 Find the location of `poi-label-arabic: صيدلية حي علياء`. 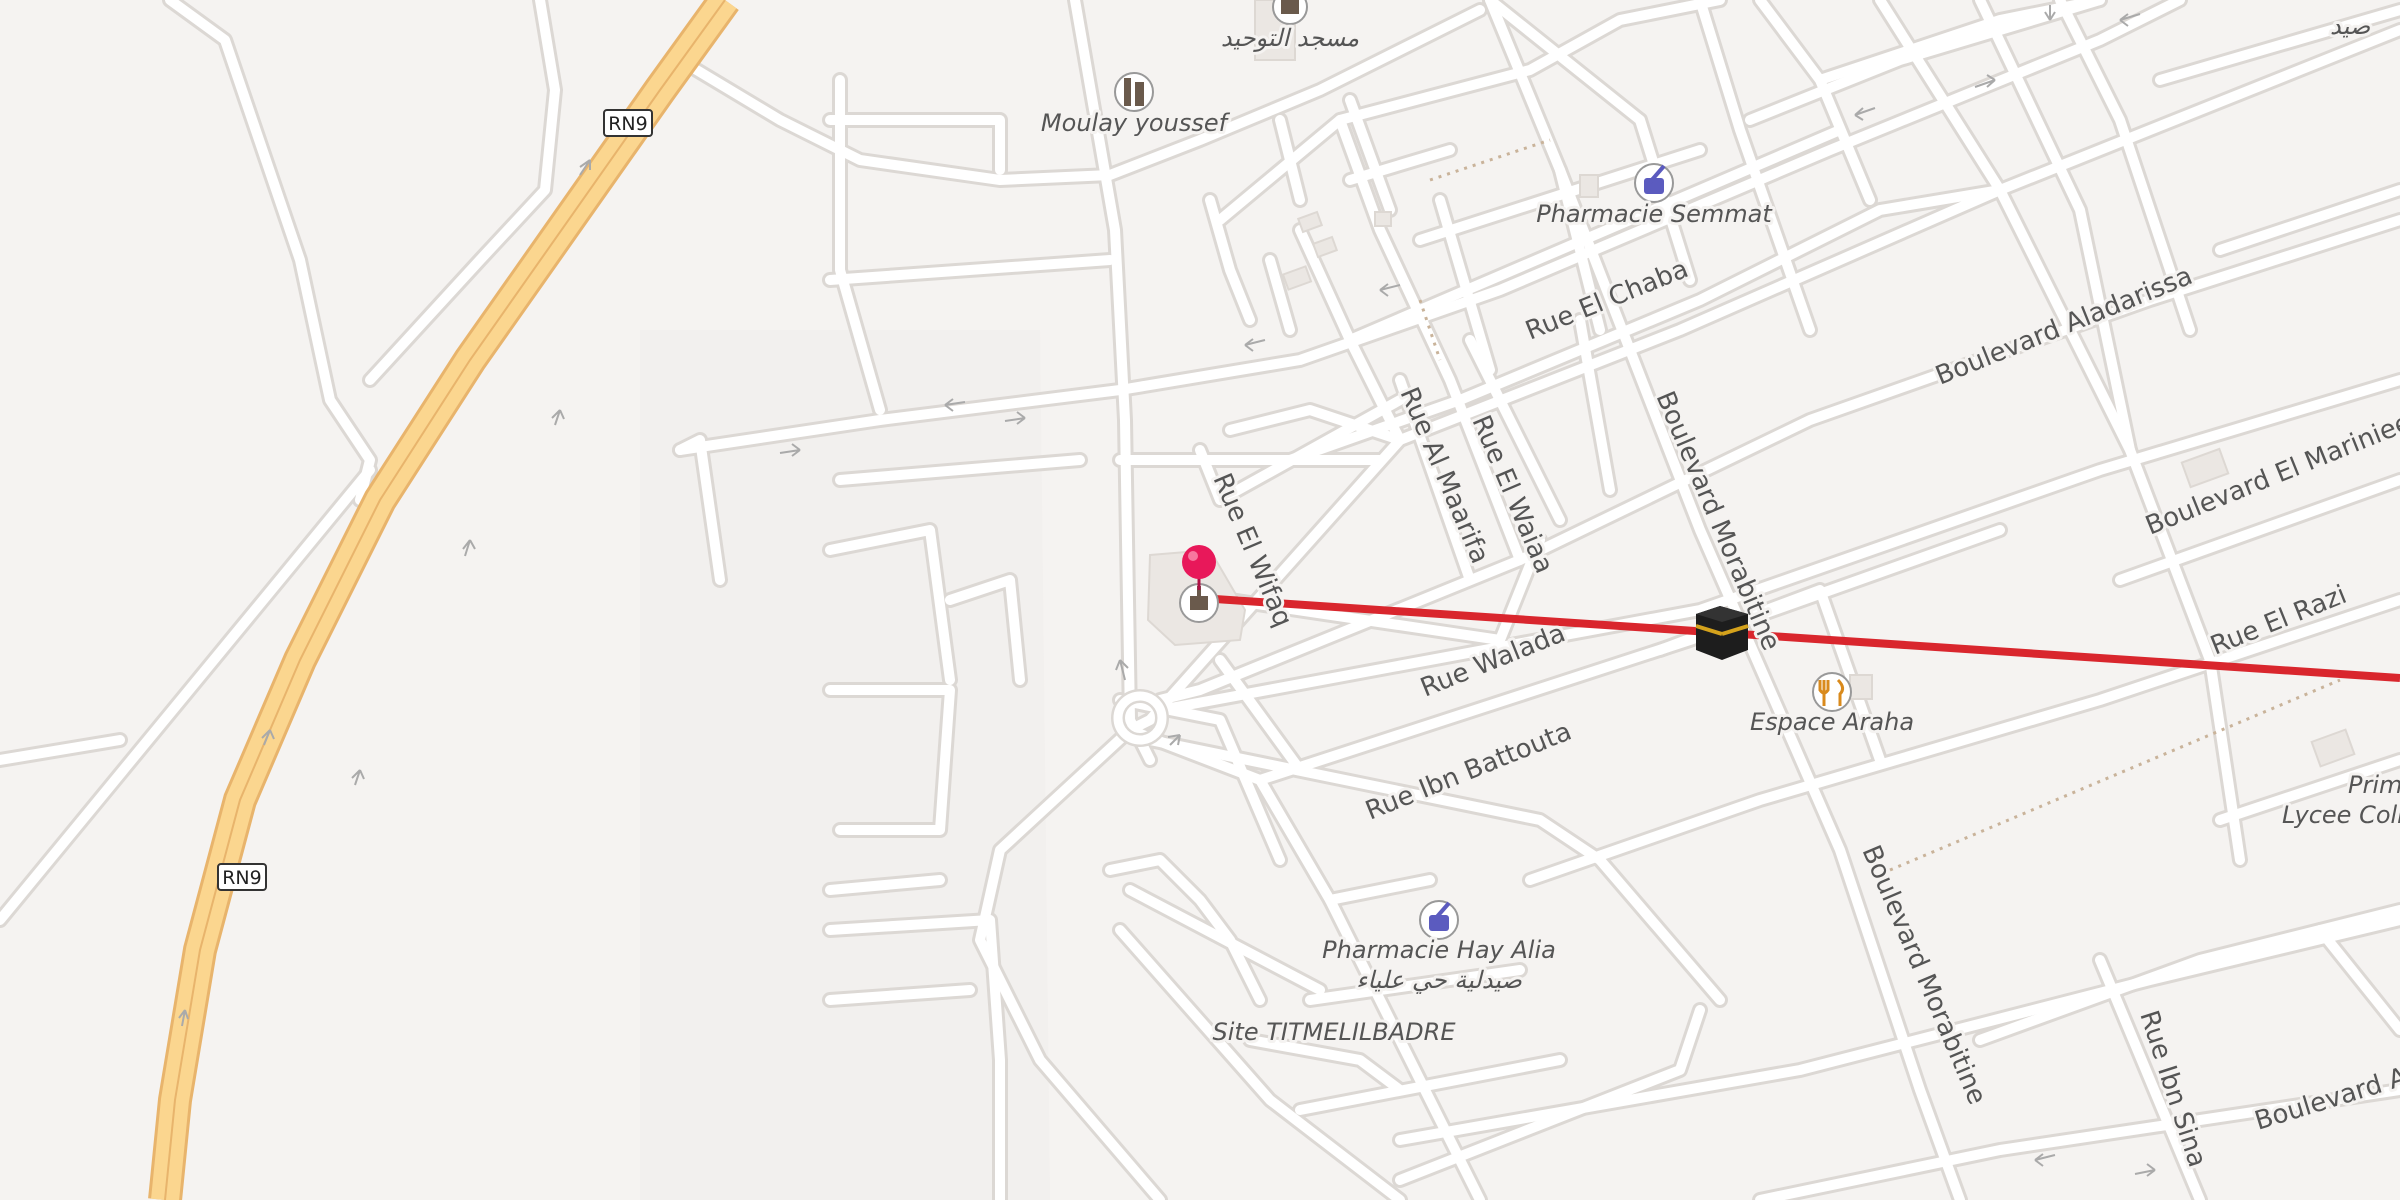

poi-label-arabic: صيدلية حي علياء is located at coordinates (1439, 980).